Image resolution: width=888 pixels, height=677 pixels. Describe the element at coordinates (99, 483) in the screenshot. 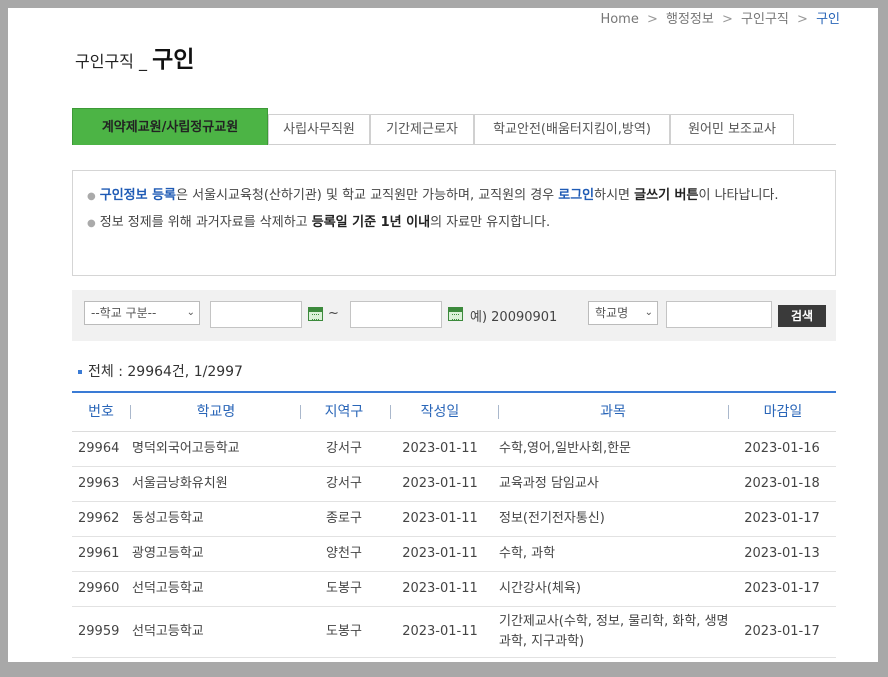

I see `cell-number: 29963` at that location.